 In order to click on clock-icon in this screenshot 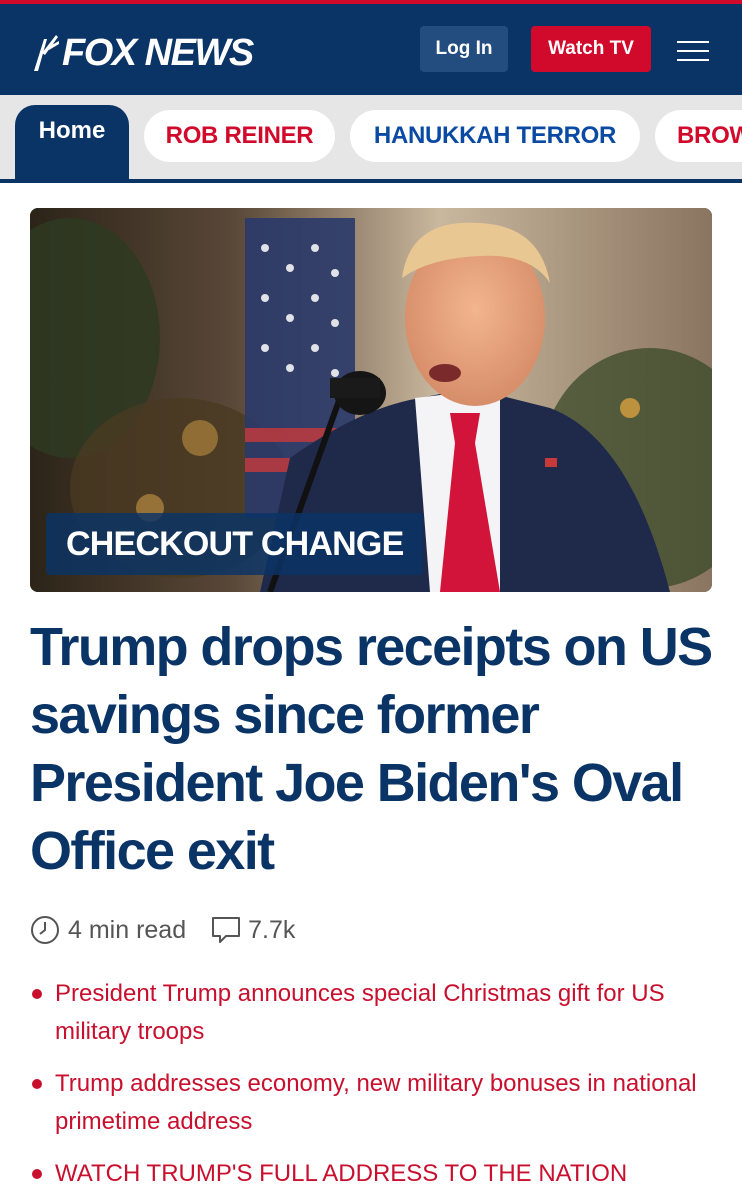, I will do `click(45, 930)`.